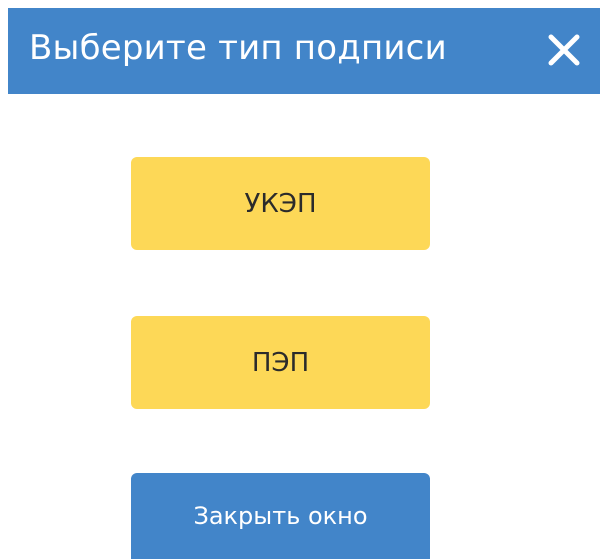 This screenshot has height=559, width=608. What do you see at coordinates (564, 50) in the screenshot?
I see `close-icon` at bounding box center [564, 50].